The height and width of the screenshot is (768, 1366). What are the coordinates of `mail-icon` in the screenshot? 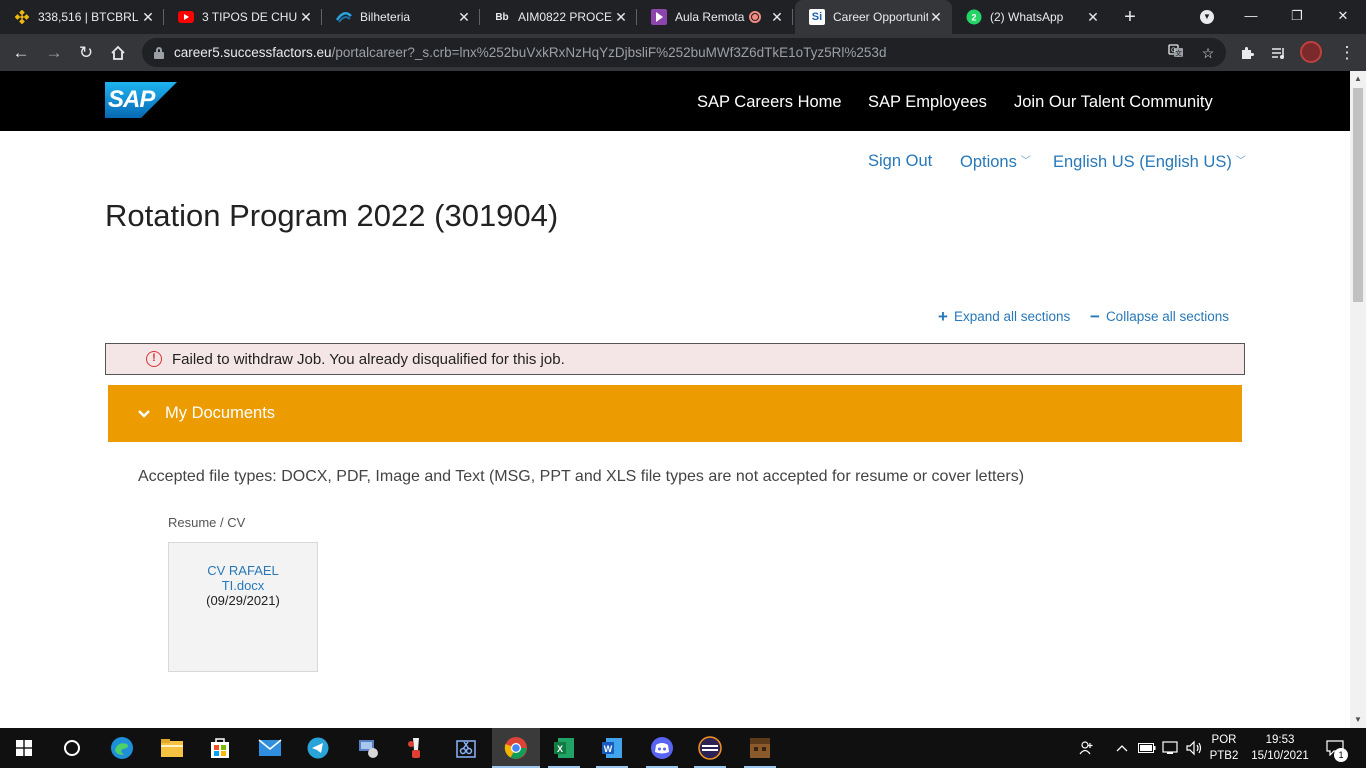 It's located at (270, 748).